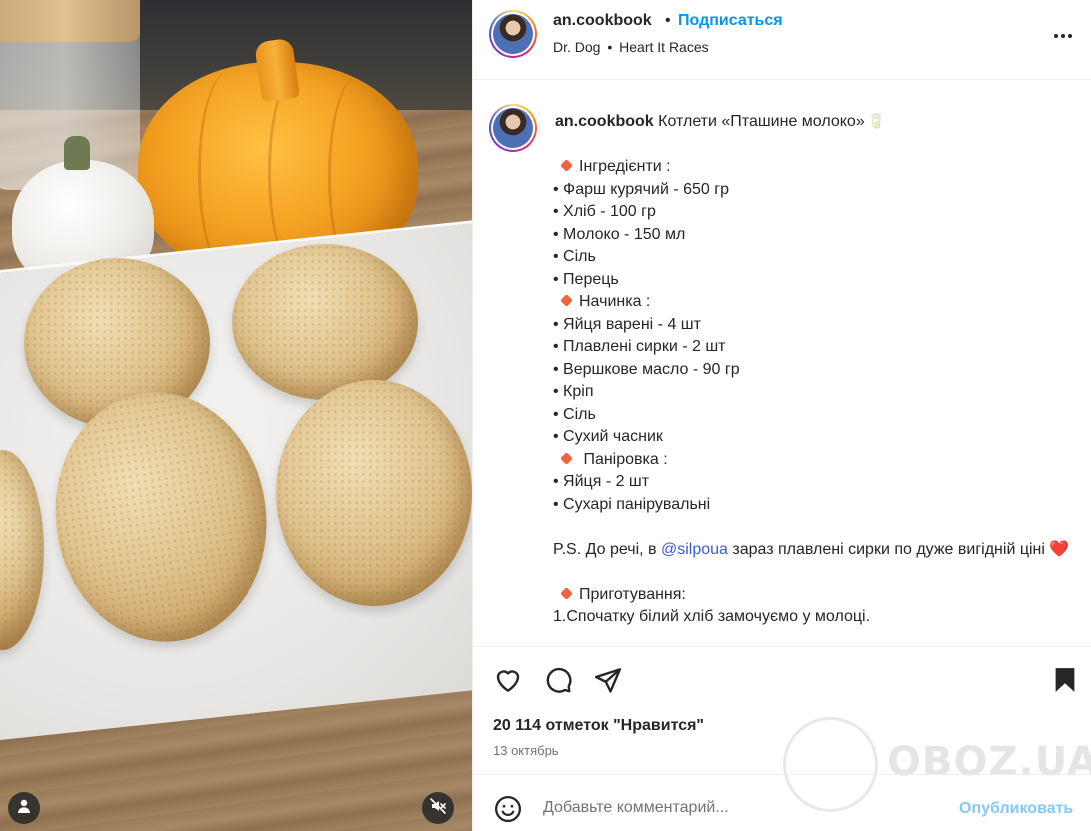  Describe the element at coordinates (1059, 549) in the screenshot. I see `heart-emoji: ❤️` at that location.